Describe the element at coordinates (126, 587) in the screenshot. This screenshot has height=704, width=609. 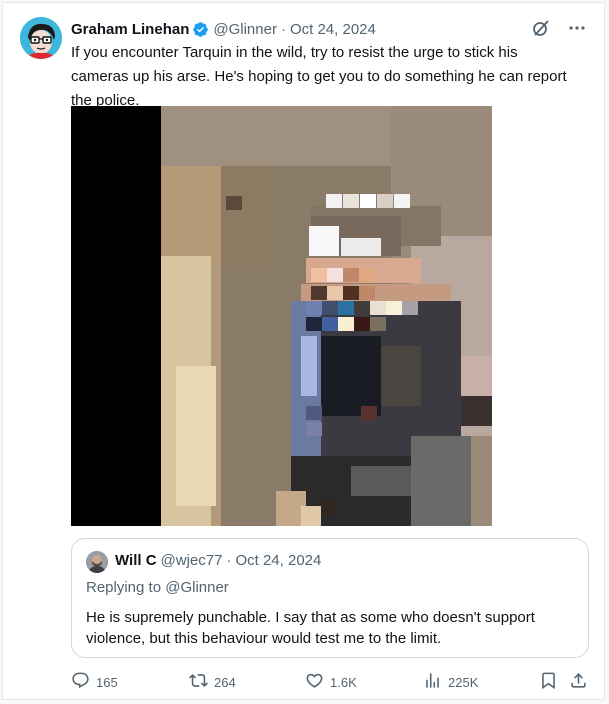
I see `replying-prefix: Replying to` at that location.